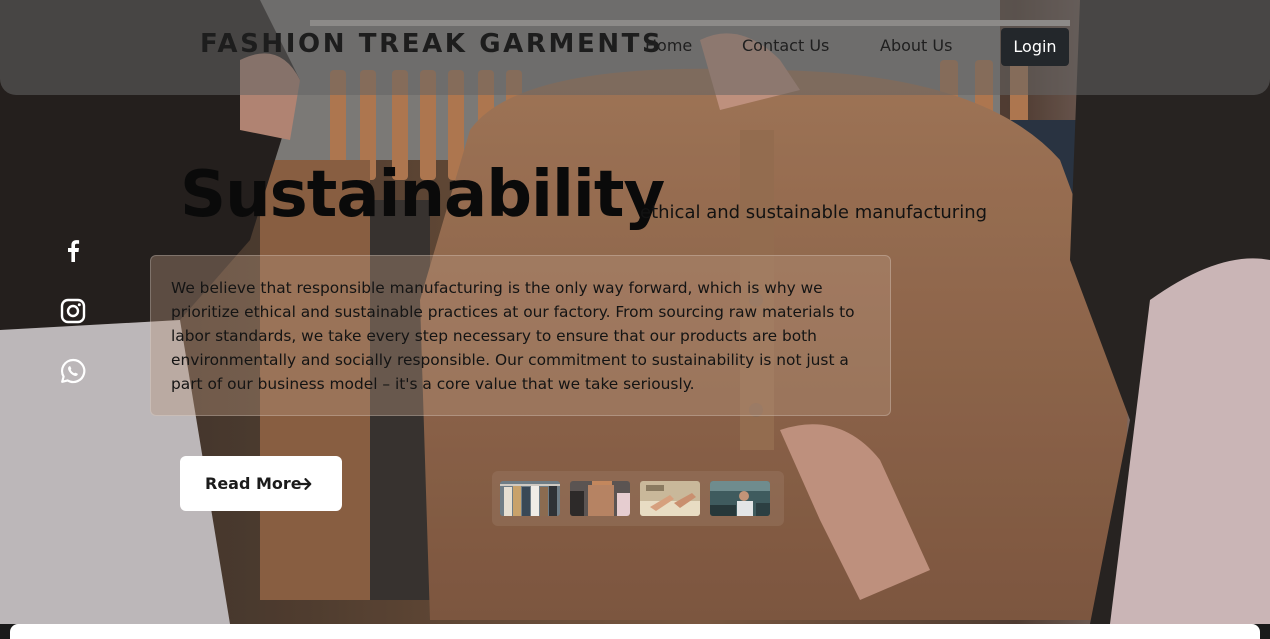  Describe the element at coordinates (253, 483) in the screenshot. I see `read-more-label: Read More` at that location.